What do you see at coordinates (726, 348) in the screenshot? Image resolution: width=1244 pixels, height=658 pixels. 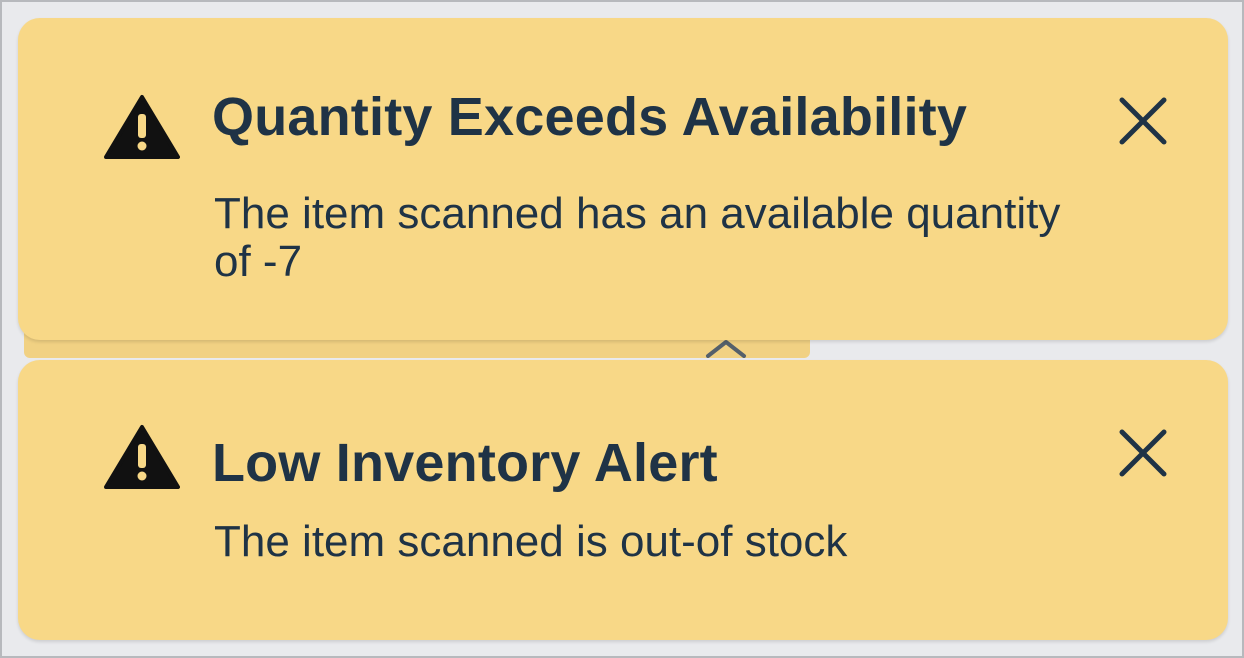 I see `chevron-up-icon` at bounding box center [726, 348].